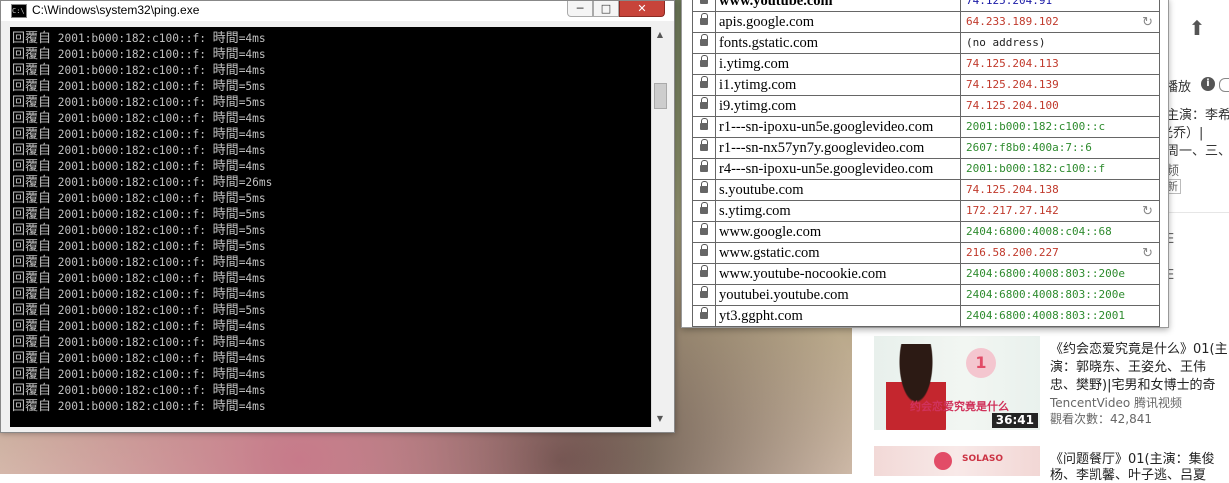 Image resolution: width=1229 pixels, height=483 pixels. What do you see at coordinates (1224, 85) in the screenshot?
I see `autoplay-toggle` at bounding box center [1224, 85].